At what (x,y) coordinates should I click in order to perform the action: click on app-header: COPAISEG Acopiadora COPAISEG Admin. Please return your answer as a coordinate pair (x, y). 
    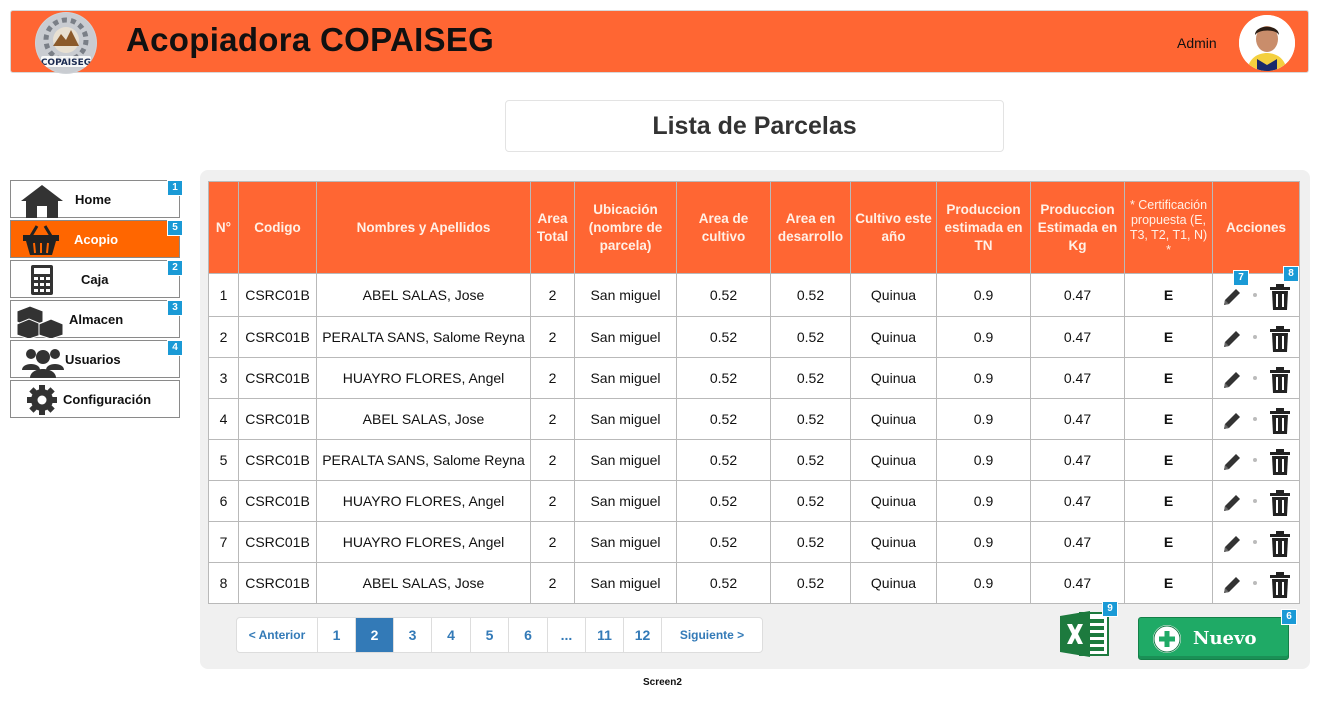
    Looking at the image, I should click on (659, 42).